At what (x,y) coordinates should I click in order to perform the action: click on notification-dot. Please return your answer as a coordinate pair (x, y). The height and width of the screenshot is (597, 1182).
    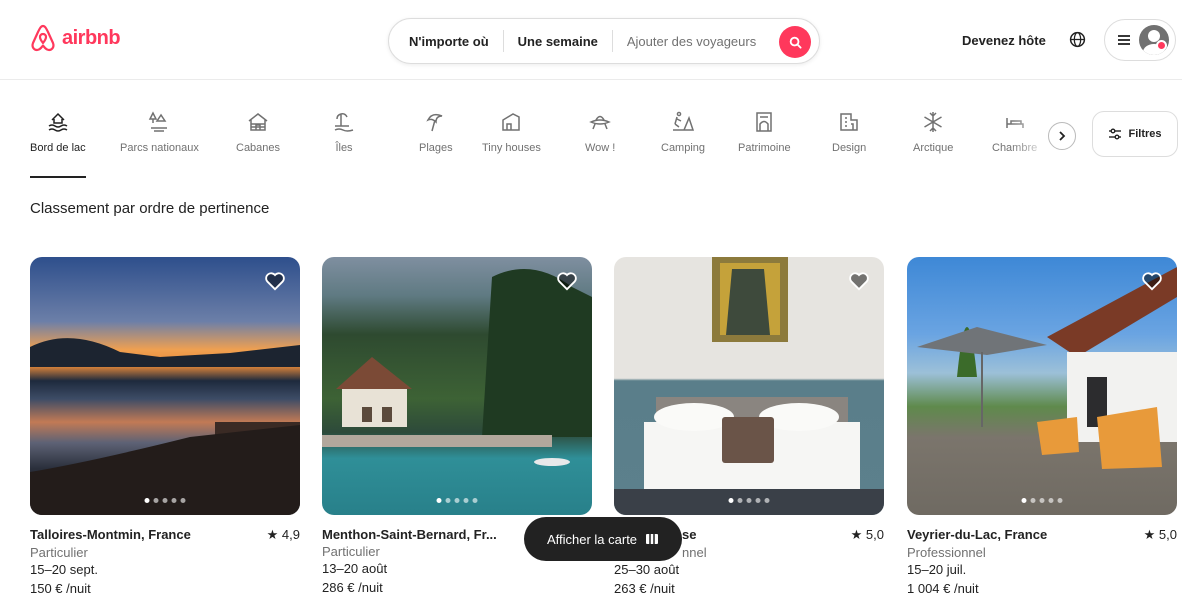
    Looking at the image, I should click on (1161, 45).